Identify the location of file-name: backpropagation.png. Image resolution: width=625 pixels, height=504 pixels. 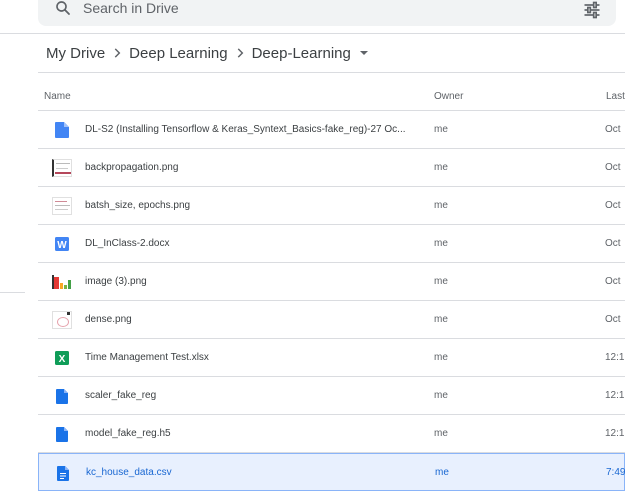
(255, 167).